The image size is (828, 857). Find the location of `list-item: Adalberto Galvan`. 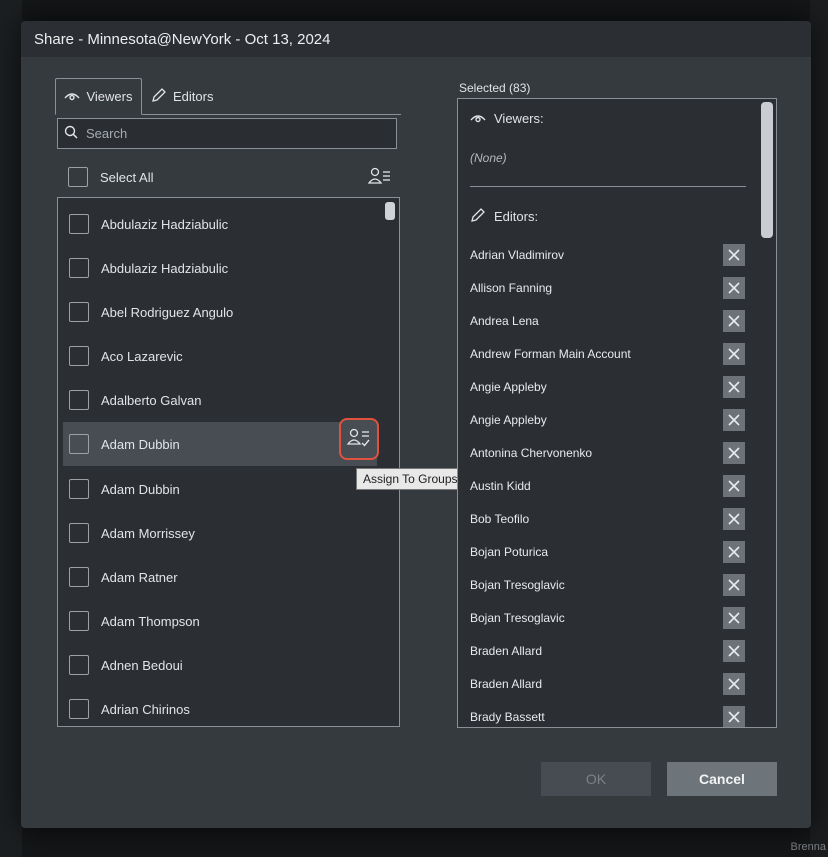

list-item: Adalberto Galvan is located at coordinates (220, 400).